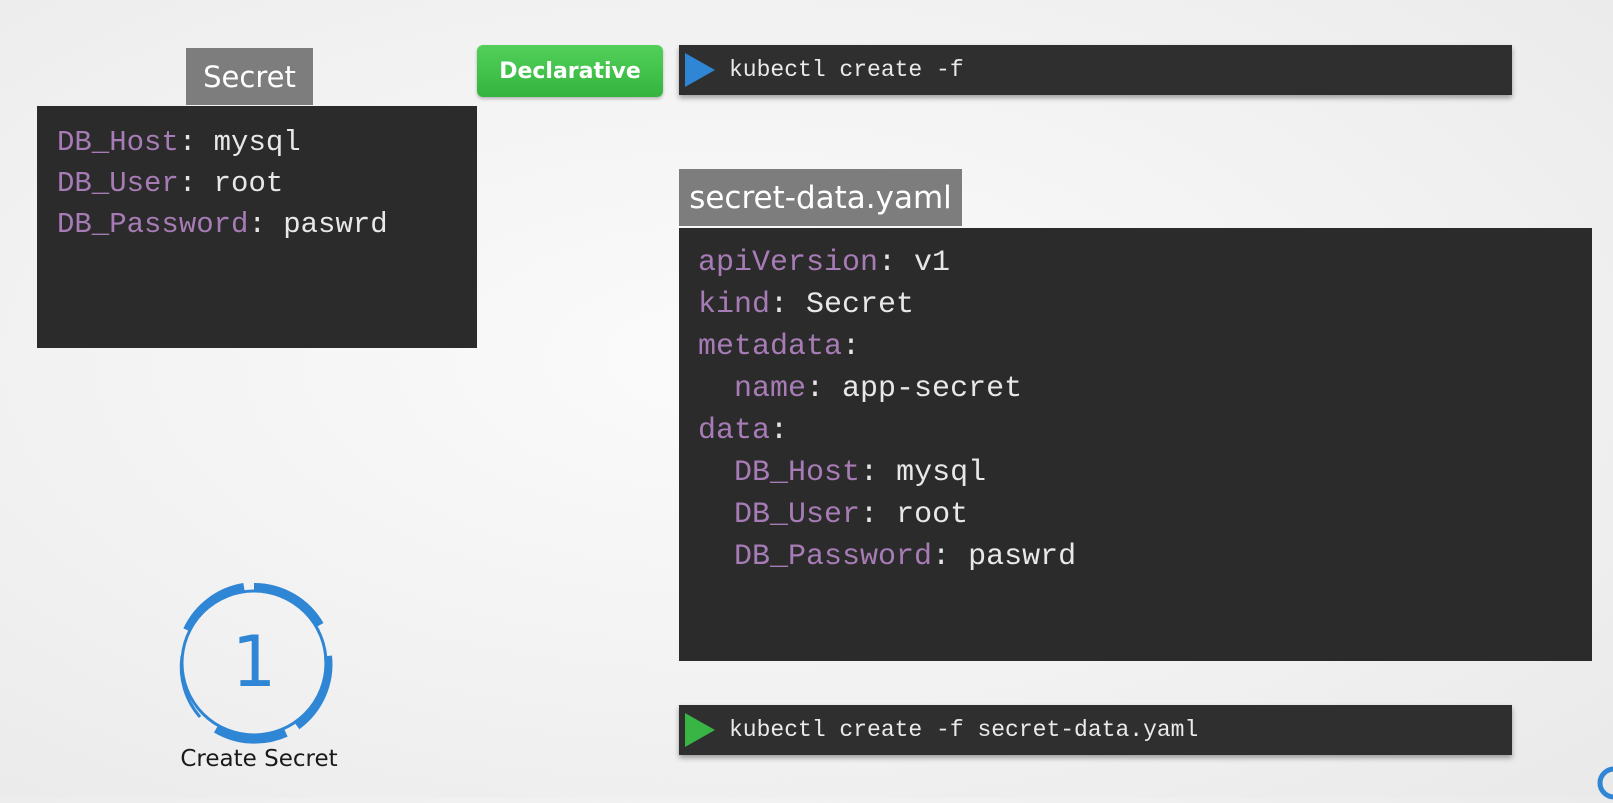  Describe the element at coordinates (734, 431) in the screenshot. I see `code-key: data` at that location.